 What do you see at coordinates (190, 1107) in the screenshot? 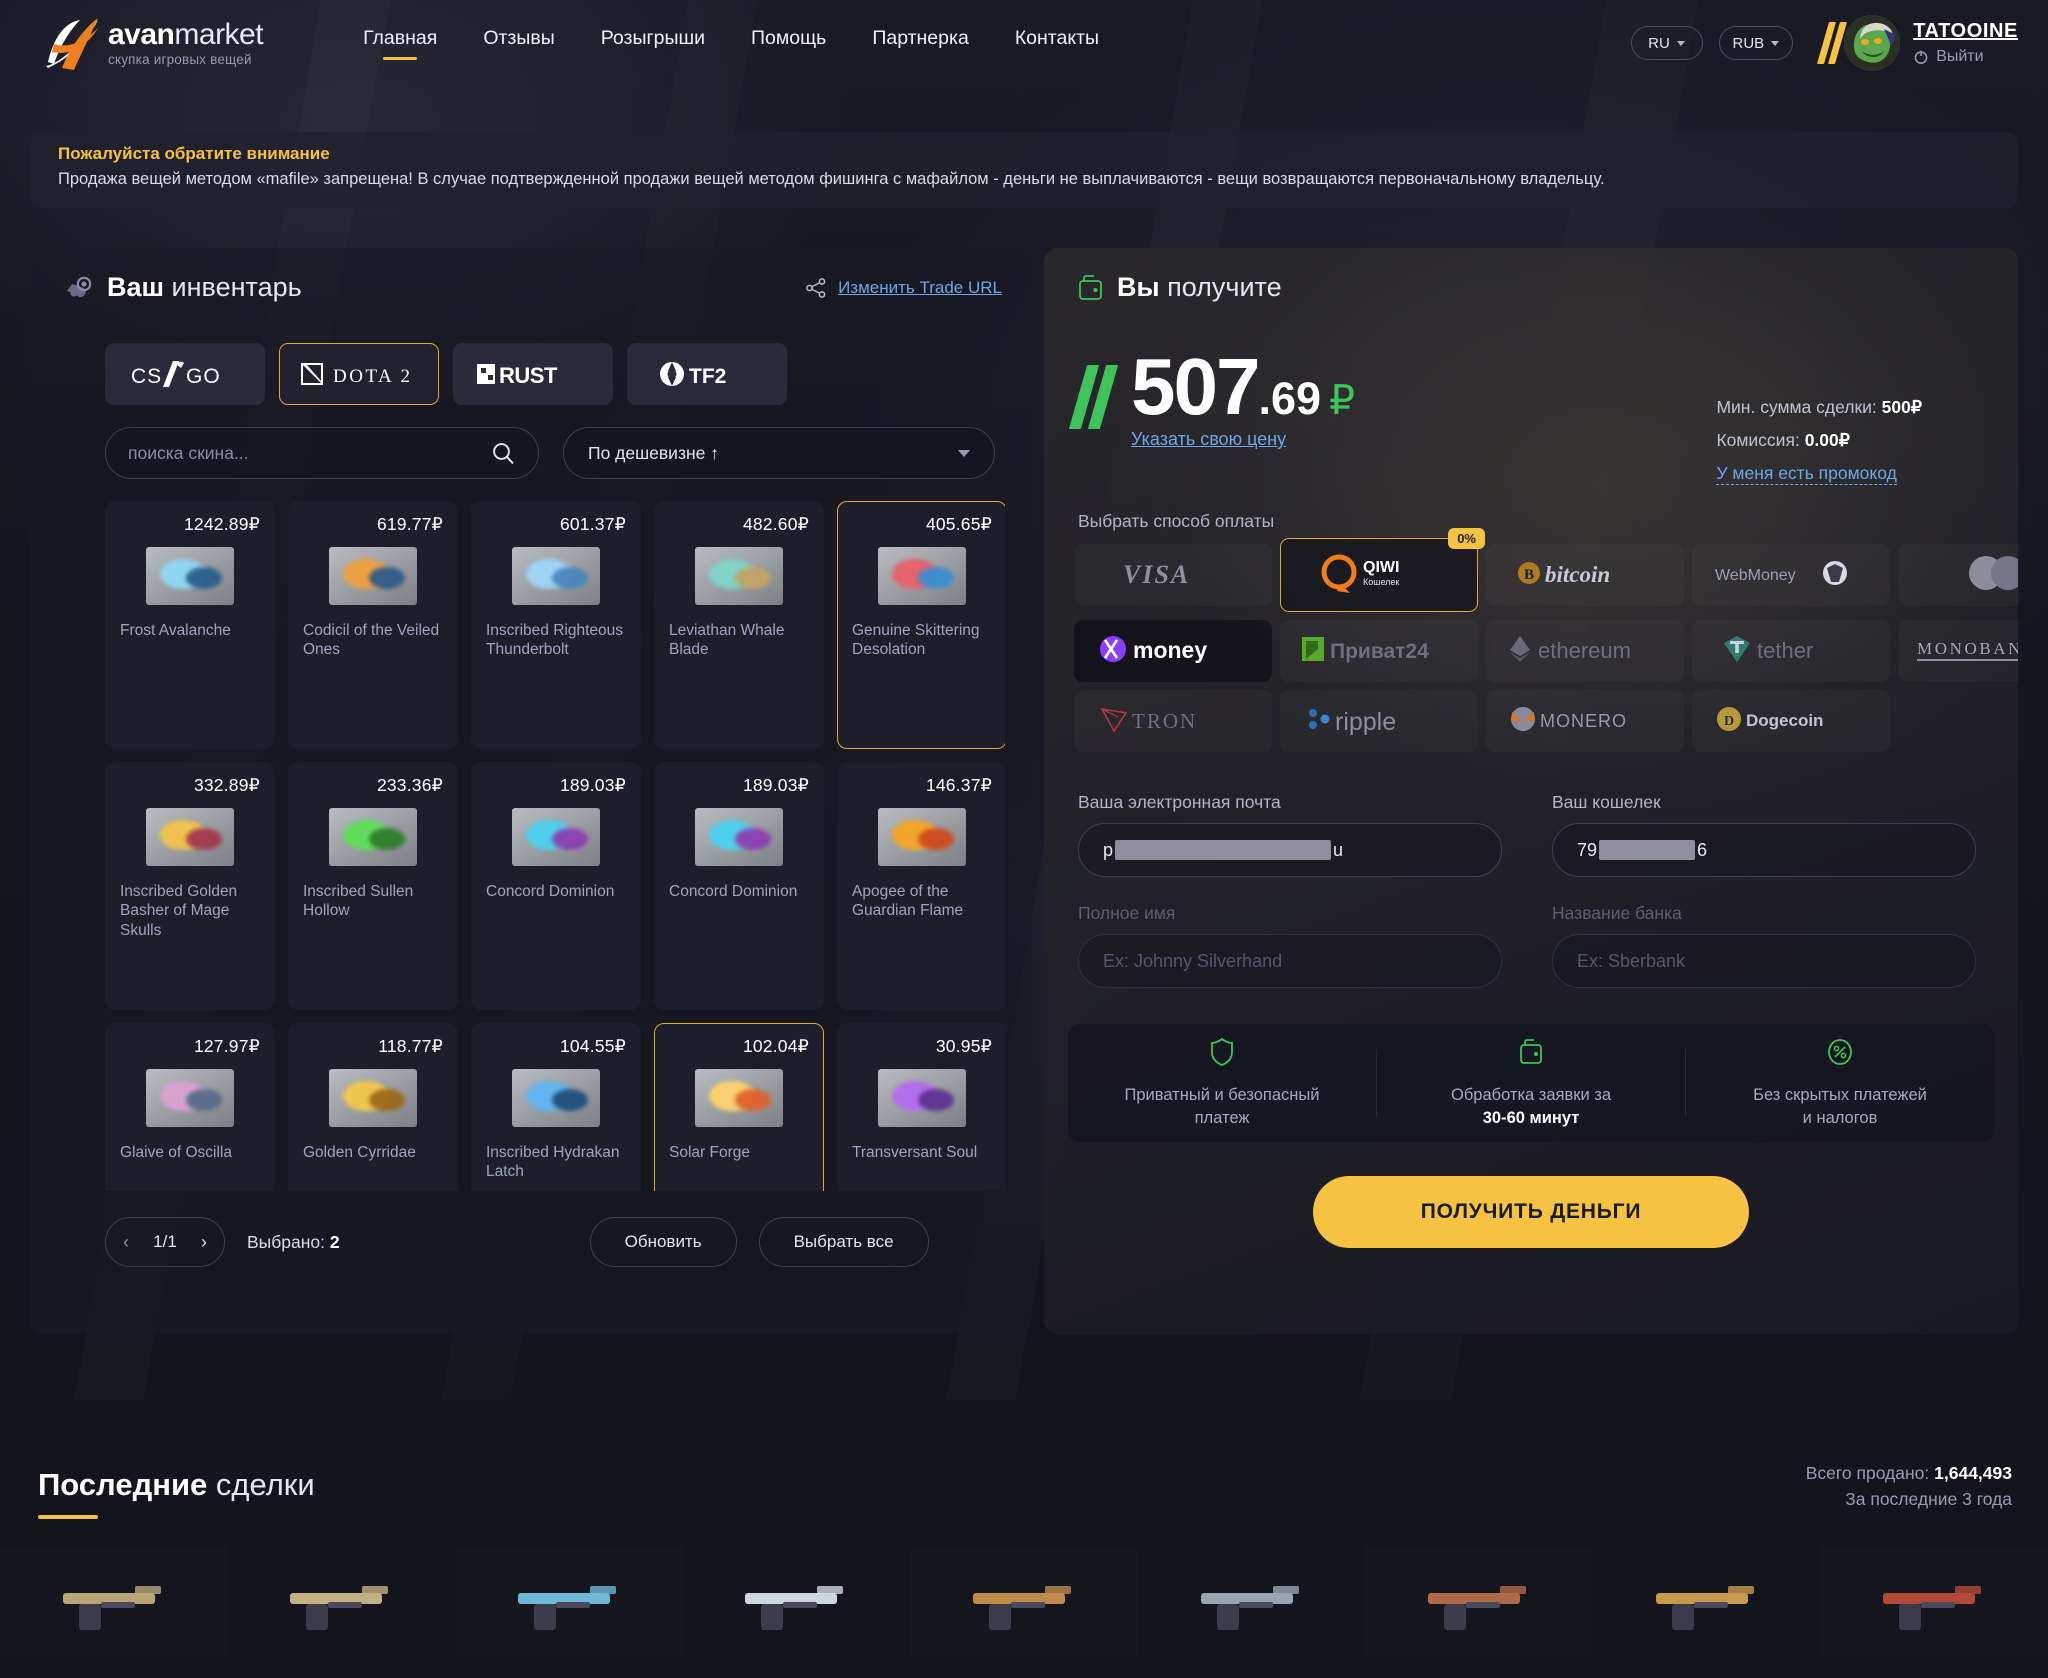
I see `inventory-item: 127.97₽ Glaive of Oscilla` at bounding box center [190, 1107].